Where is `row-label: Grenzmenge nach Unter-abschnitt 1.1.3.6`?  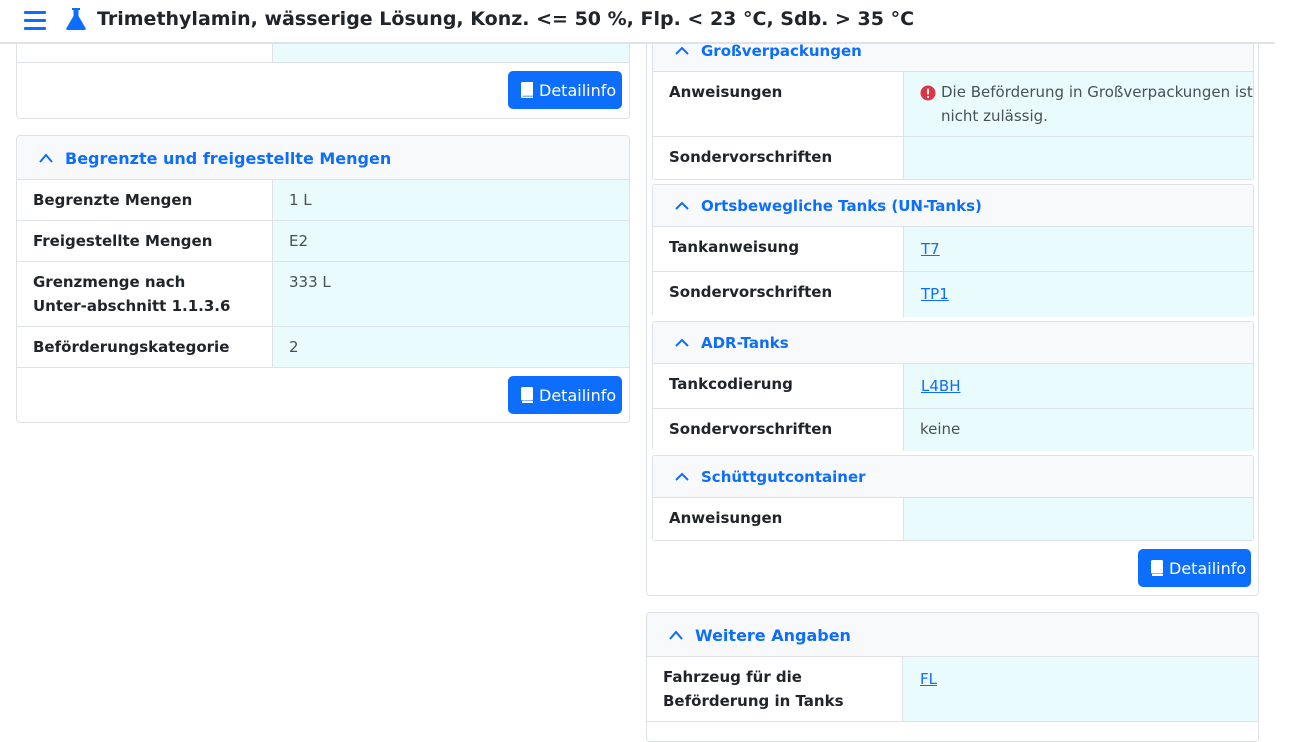 row-label: Grenzmenge nach Unter-abschnitt 1.1.3.6 is located at coordinates (132, 294).